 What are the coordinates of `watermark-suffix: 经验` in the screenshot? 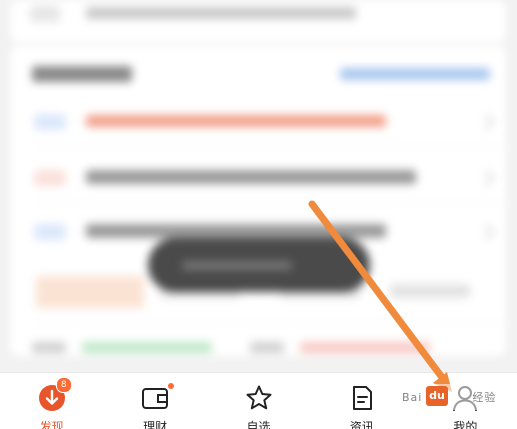 It's located at (484, 397).